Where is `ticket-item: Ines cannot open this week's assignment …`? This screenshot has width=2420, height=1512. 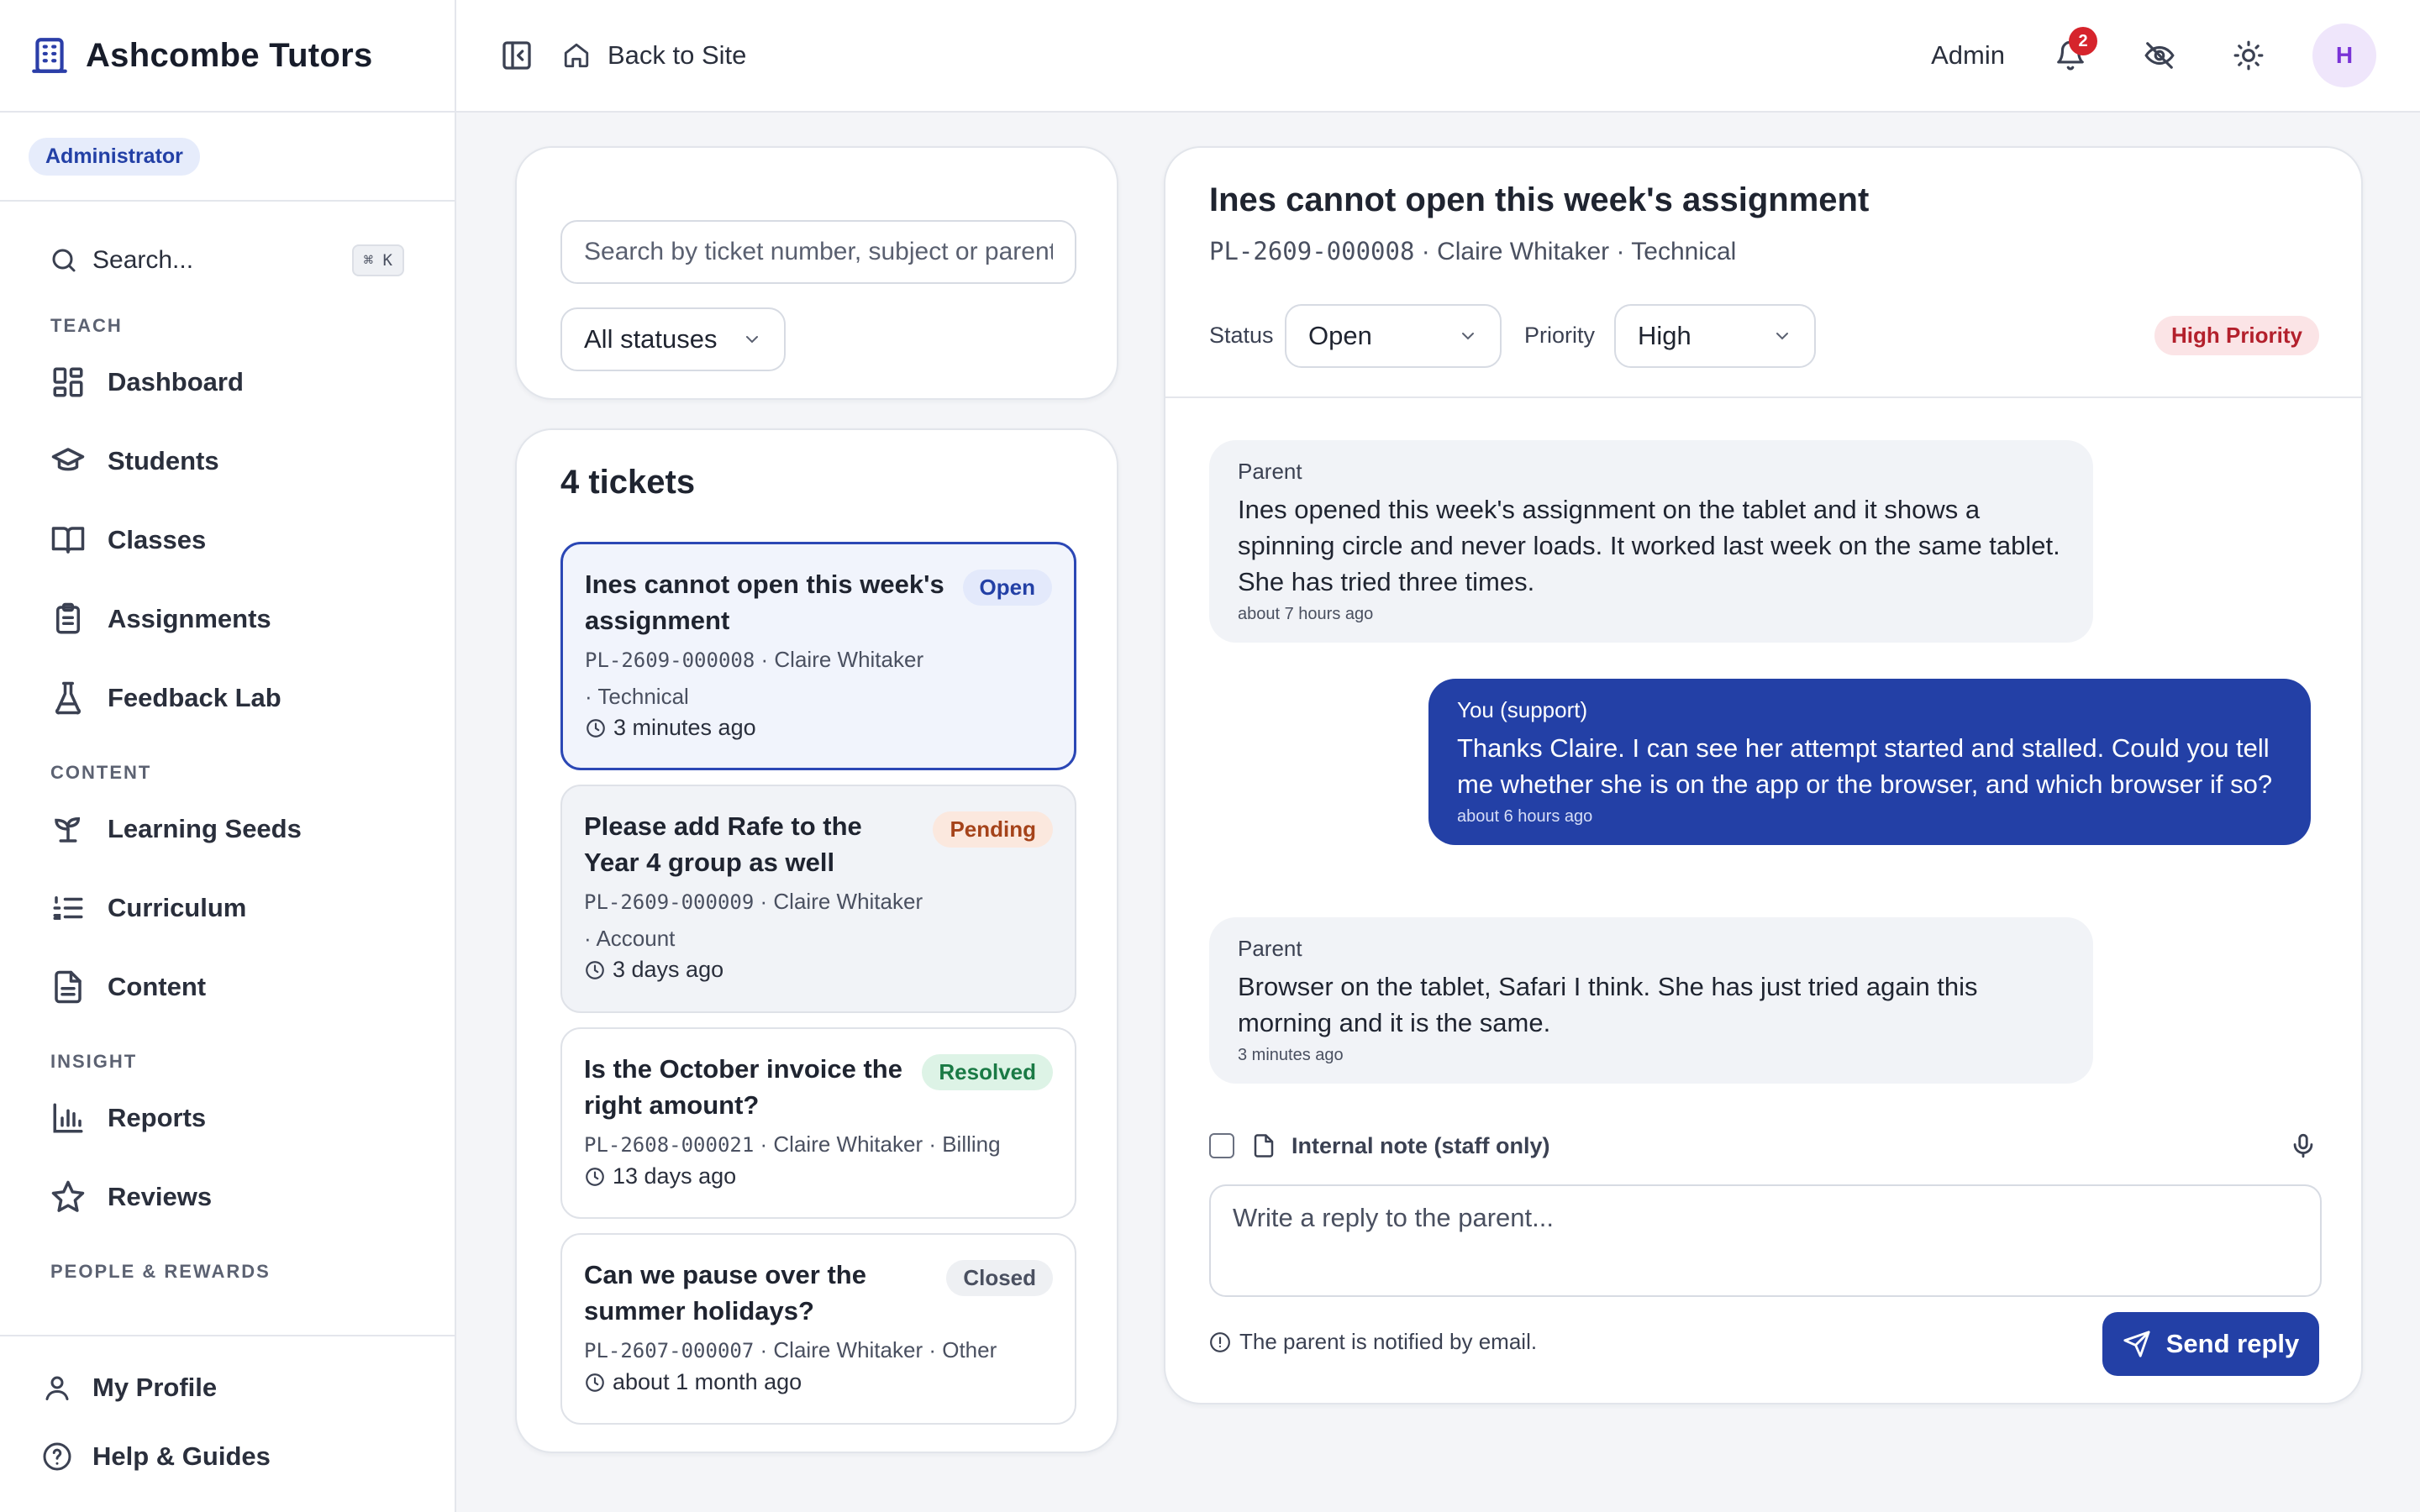 ticket-item: Ines cannot open this week's assignment … is located at coordinates (818, 656).